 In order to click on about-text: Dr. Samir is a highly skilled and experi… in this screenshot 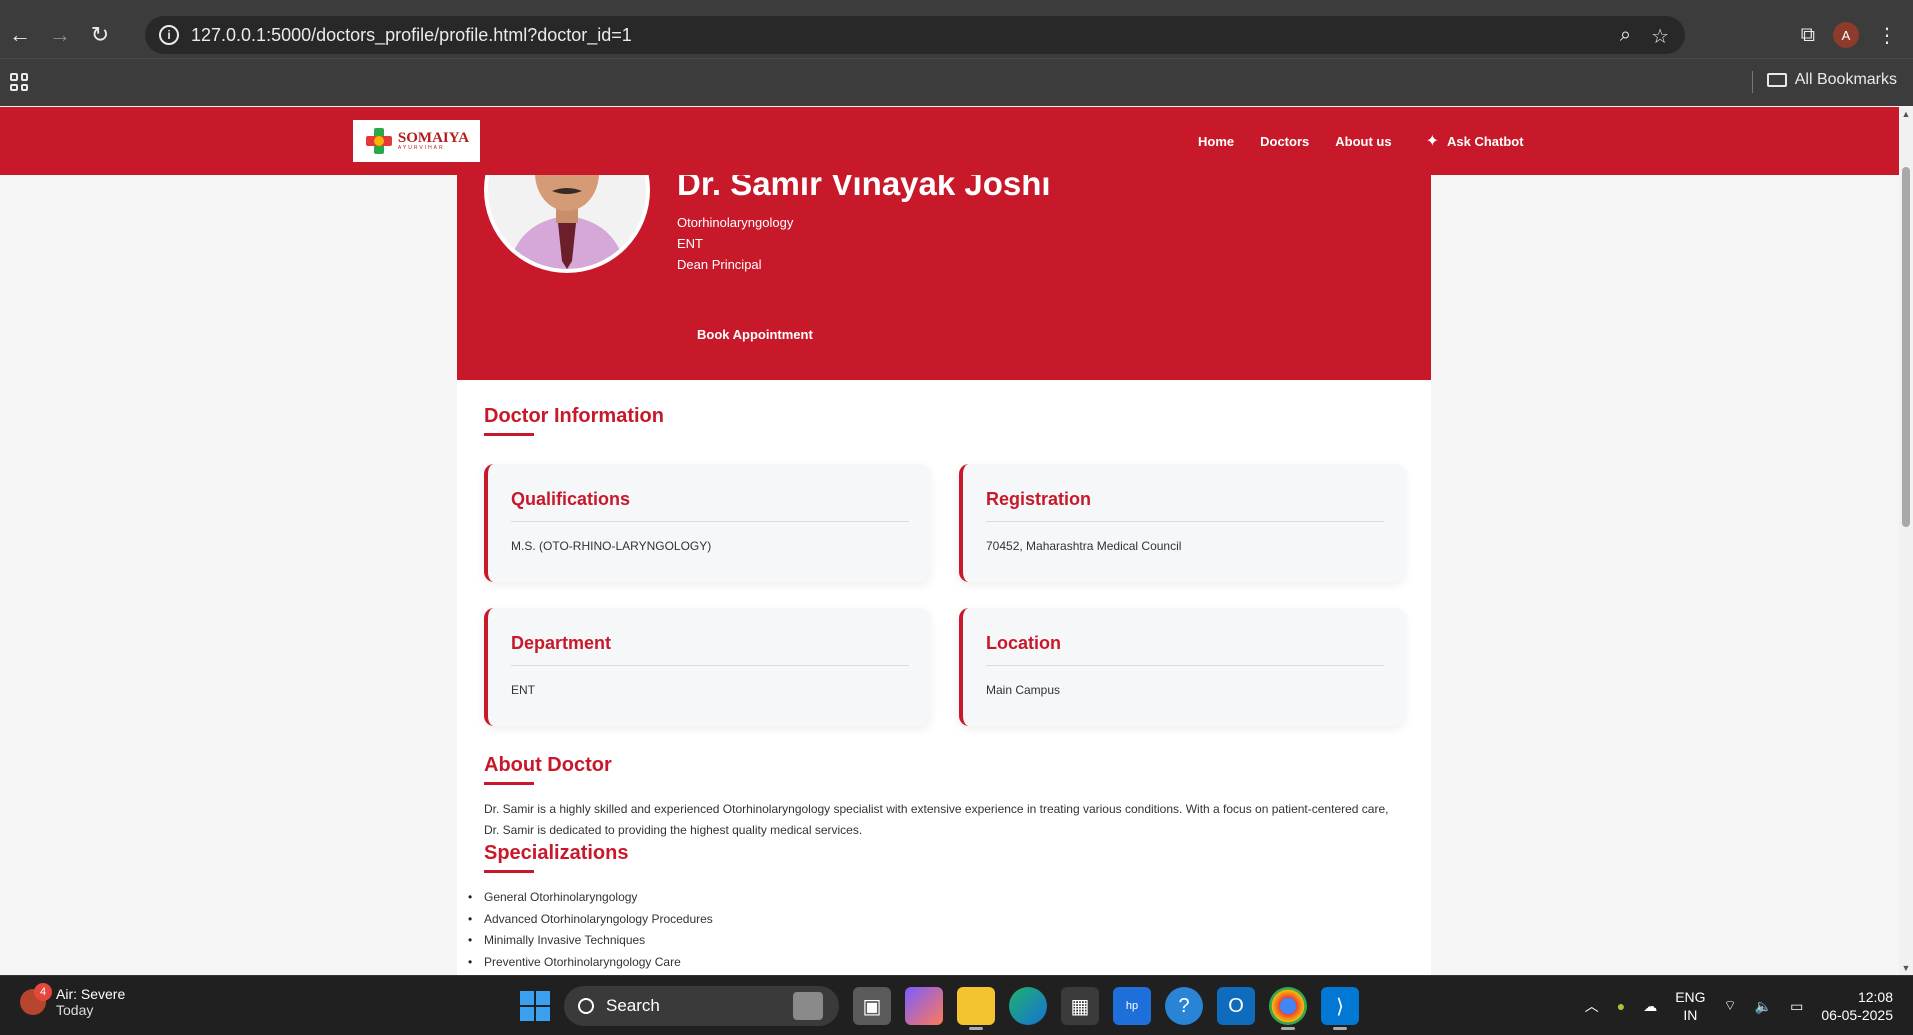, I will do `click(936, 819)`.